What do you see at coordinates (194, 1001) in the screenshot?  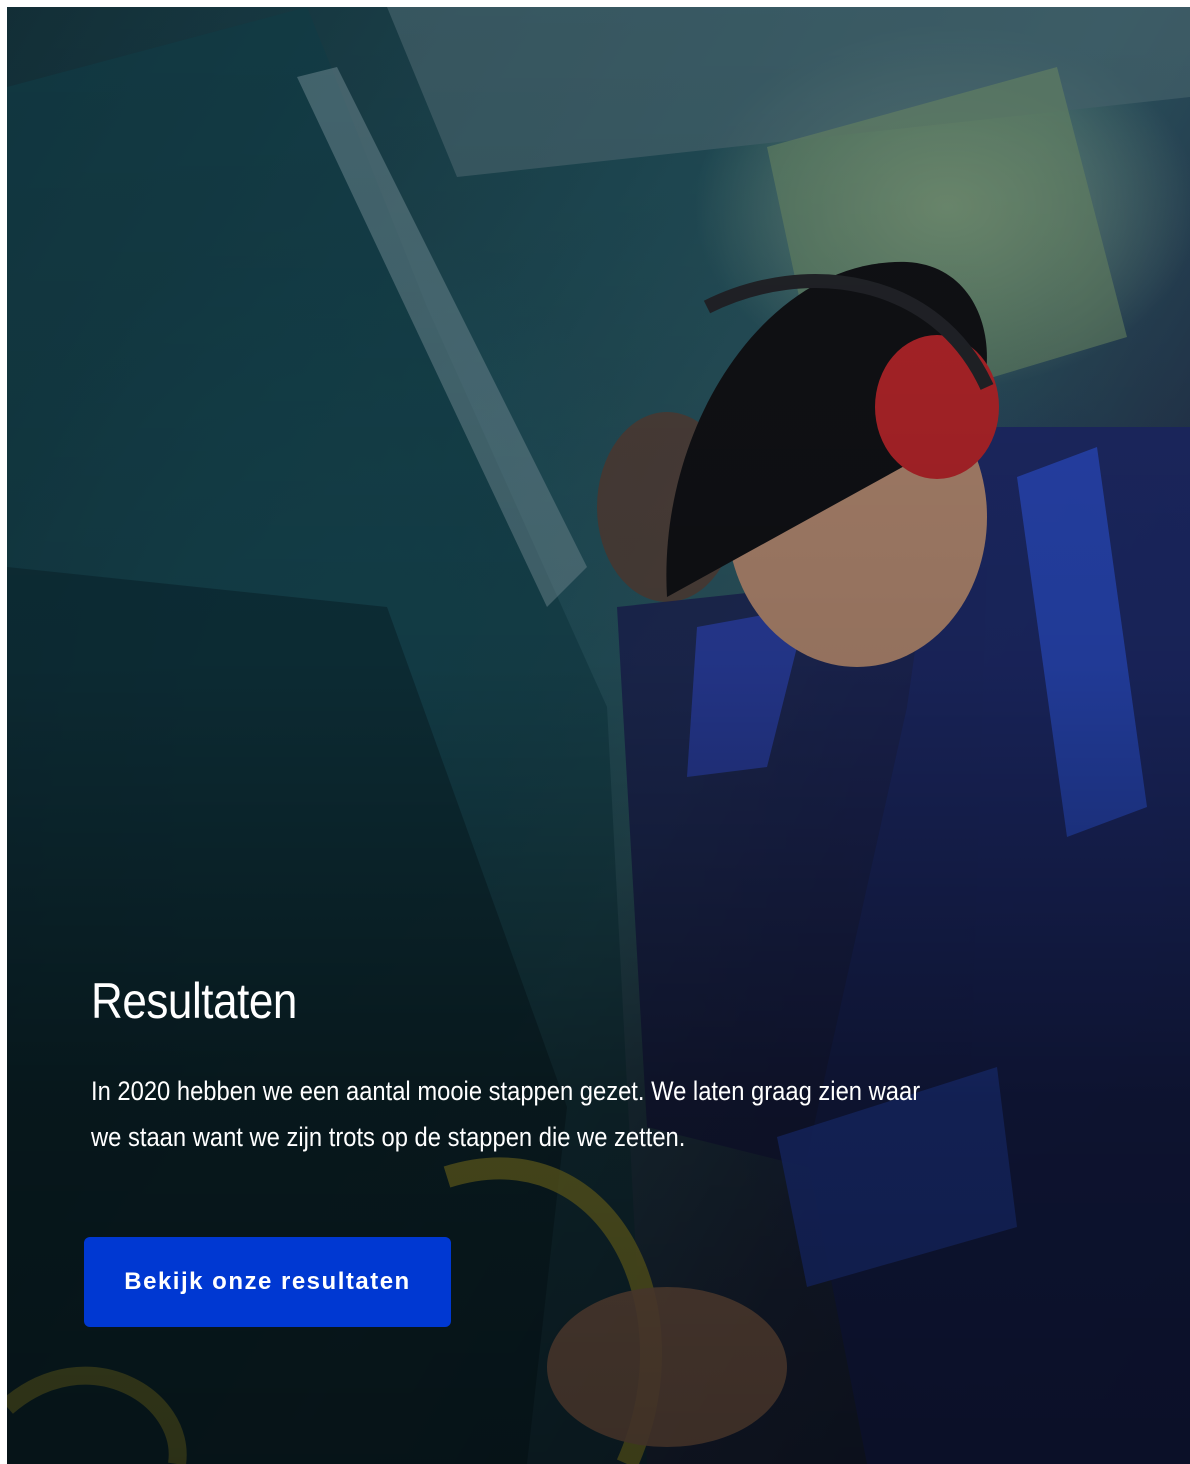 I see `page-title: Resultaten` at bounding box center [194, 1001].